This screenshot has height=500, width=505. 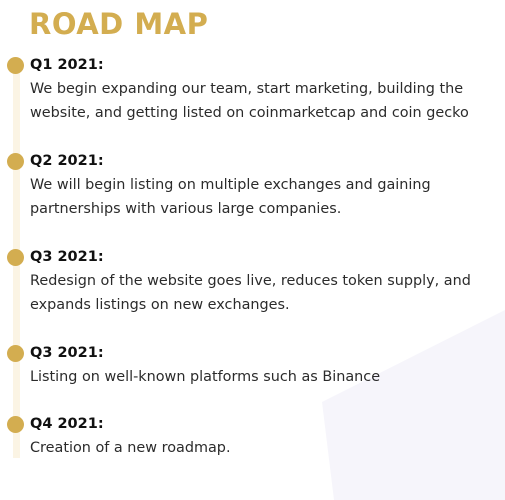 What do you see at coordinates (119, 24) in the screenshot?
I see `page-title: ROAD MAP` at bounding box center [119, 24].